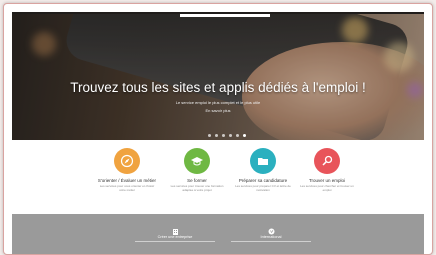  What do you see at coordinates (225, 15) in the screenshot?
I see `site-logo` at bounding box center [225, 15].